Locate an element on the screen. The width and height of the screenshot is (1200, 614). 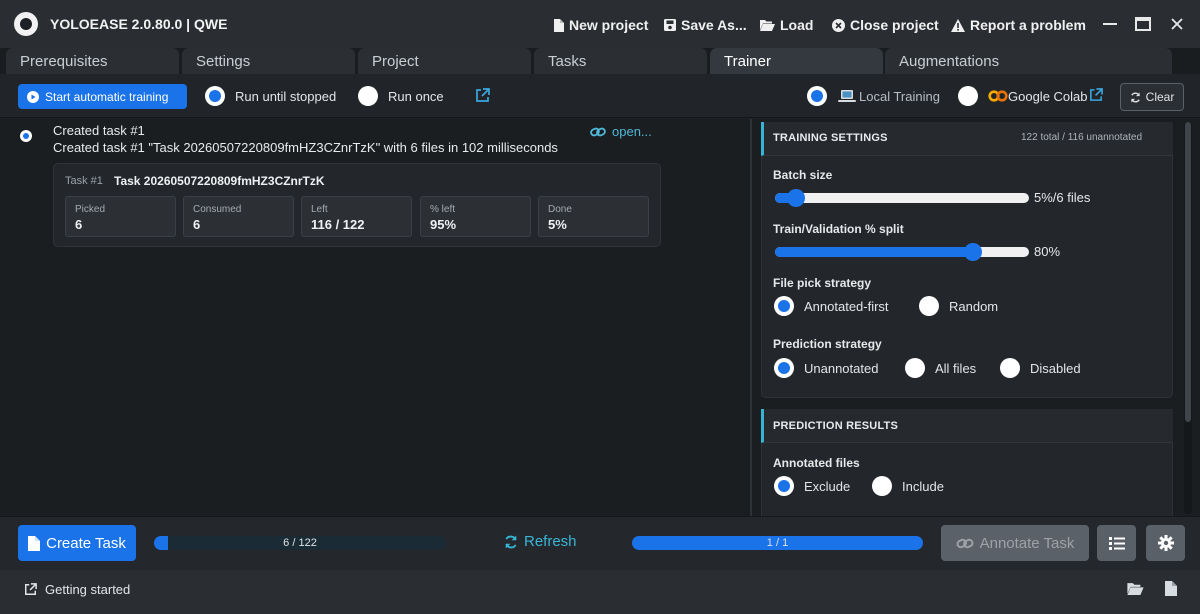
report-problem-label: Report a problem is located at coordinates (1028, 25).